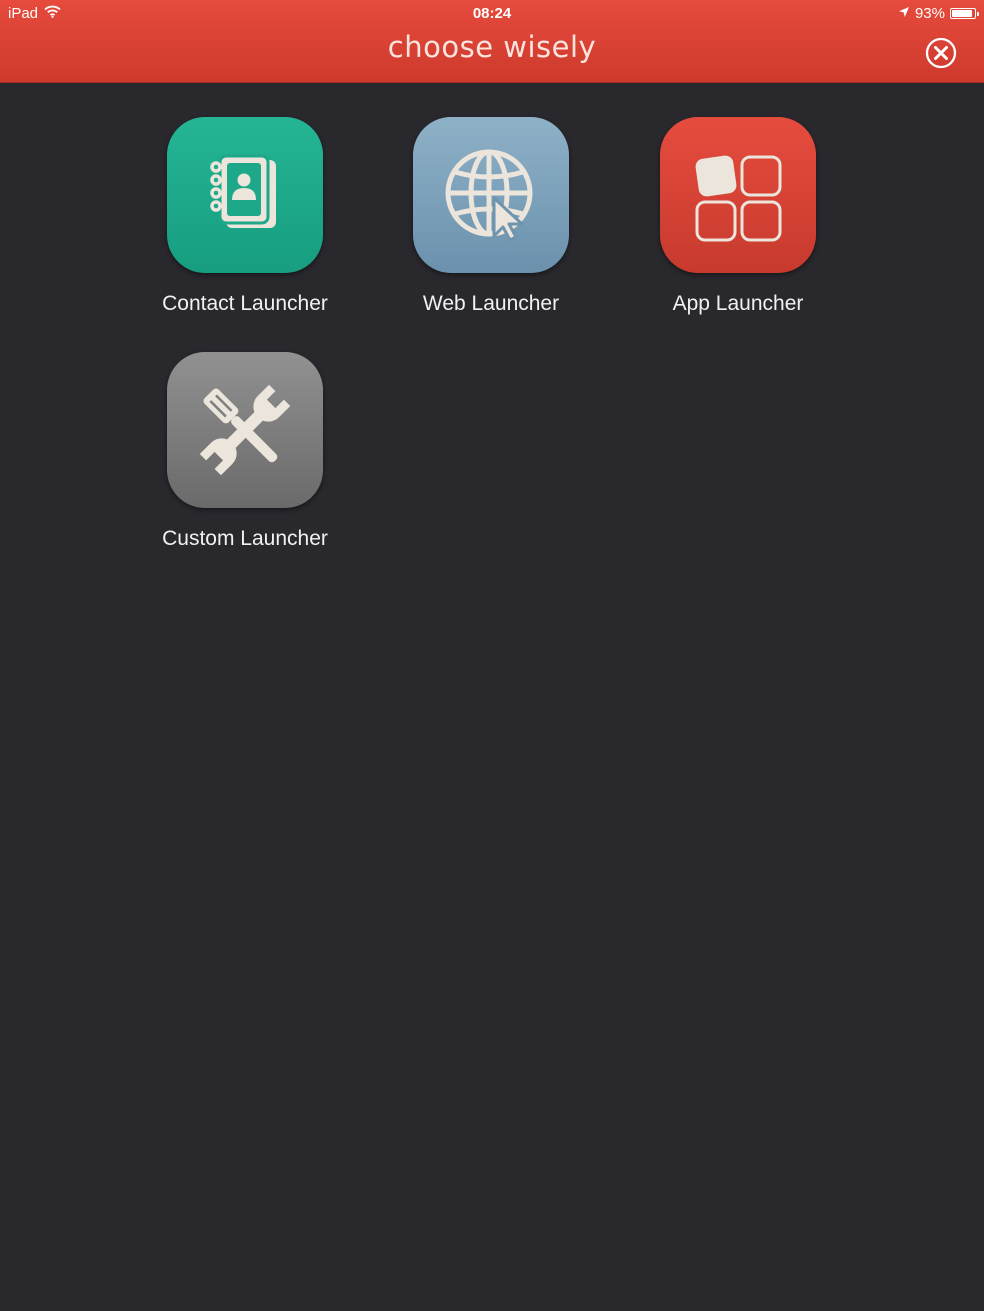 The width and height of the screenshot is (984, 1311). I want to click on status-right: 93%, so click(938, 13).